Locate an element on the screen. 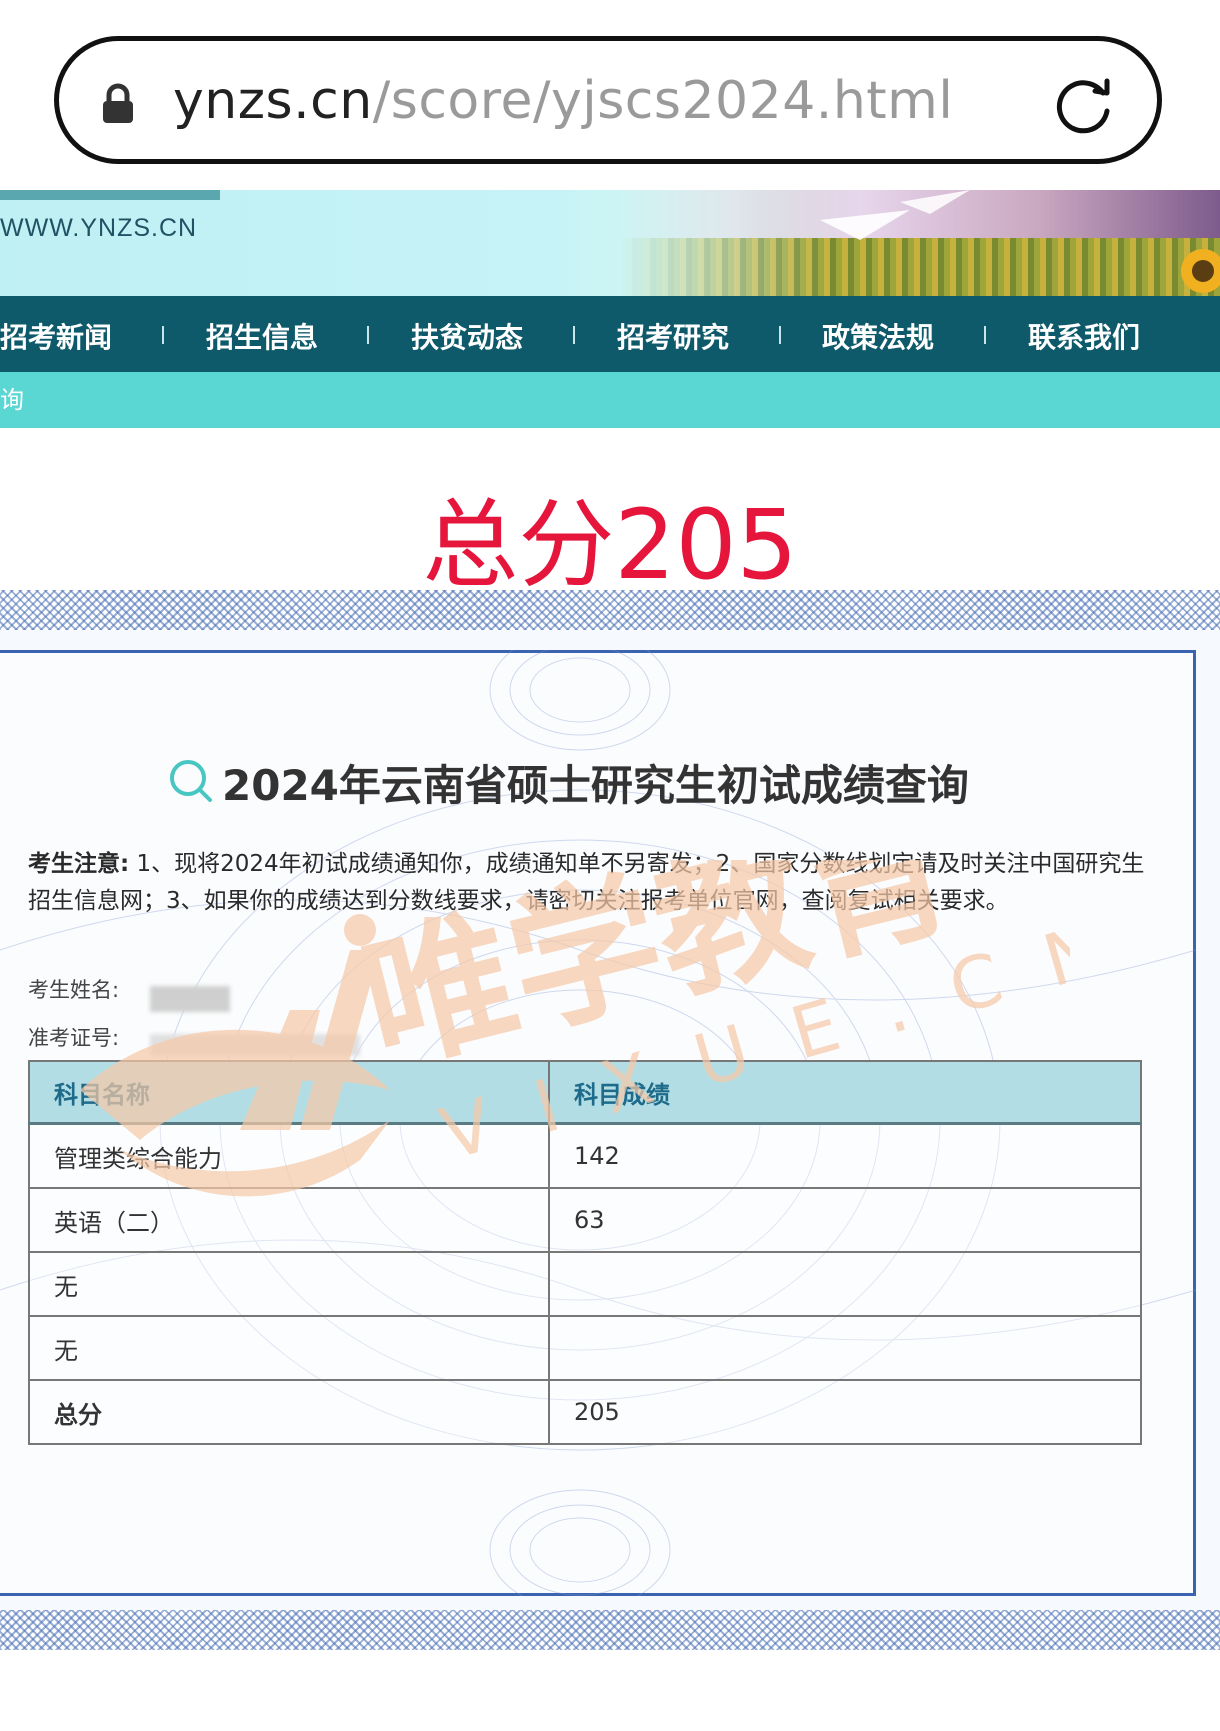 This screenshot has width=1220, height=1731. site-url: WWW.YNZS.CN is located at coordinates (99, 228).